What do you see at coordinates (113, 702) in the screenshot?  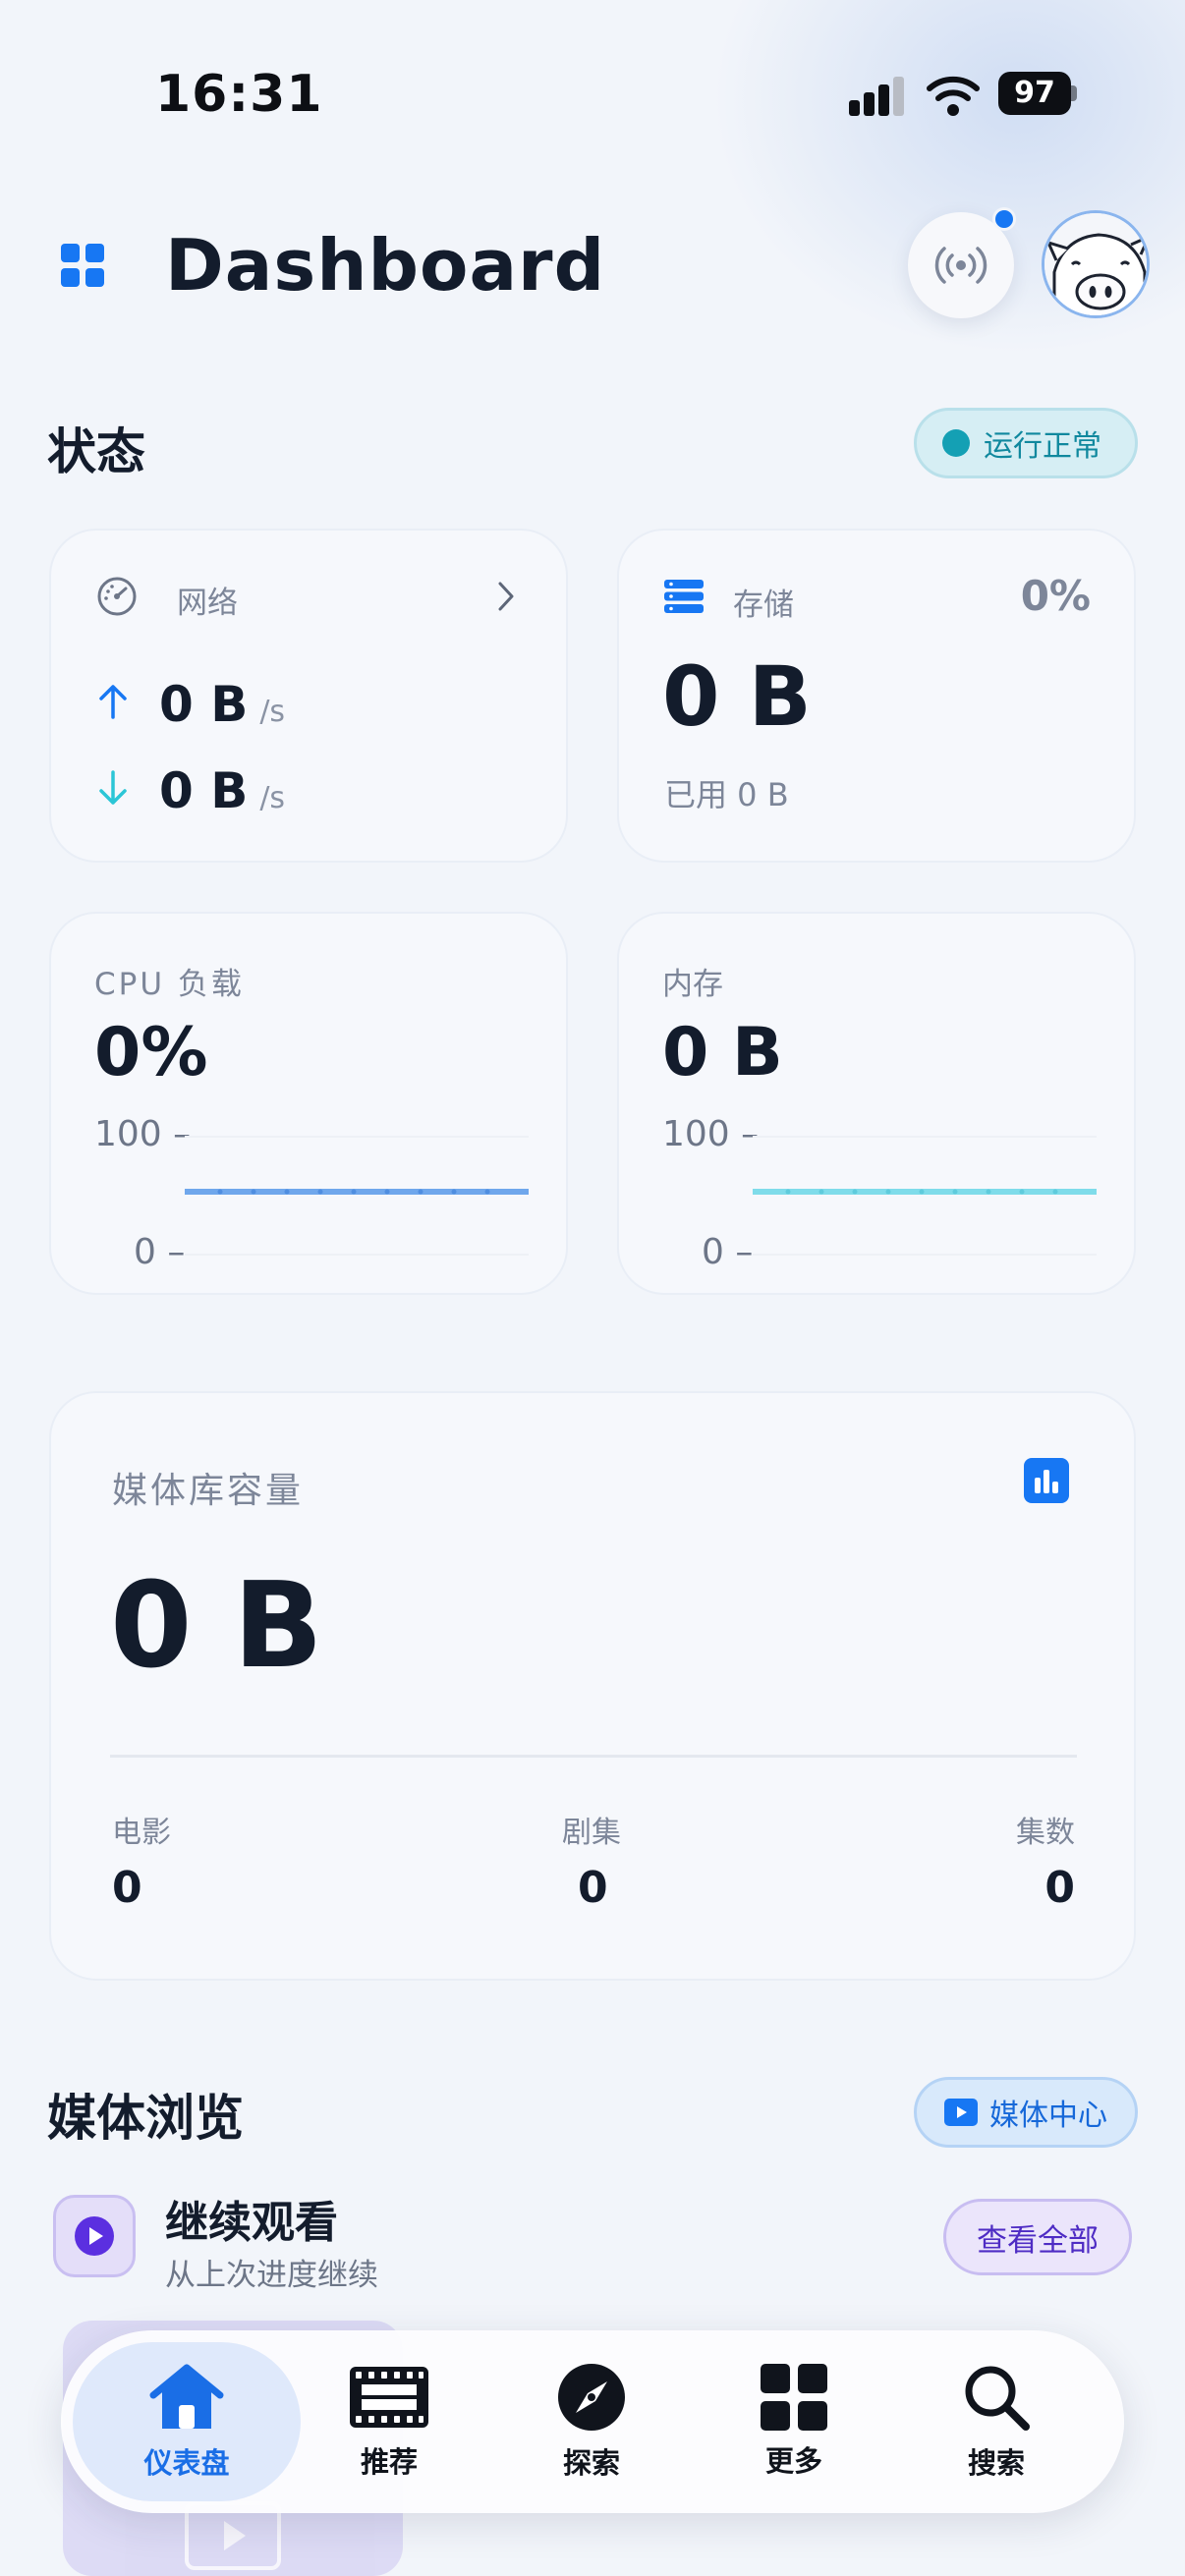 I see `arrow-up-icon` at bounding box center [113, 702].